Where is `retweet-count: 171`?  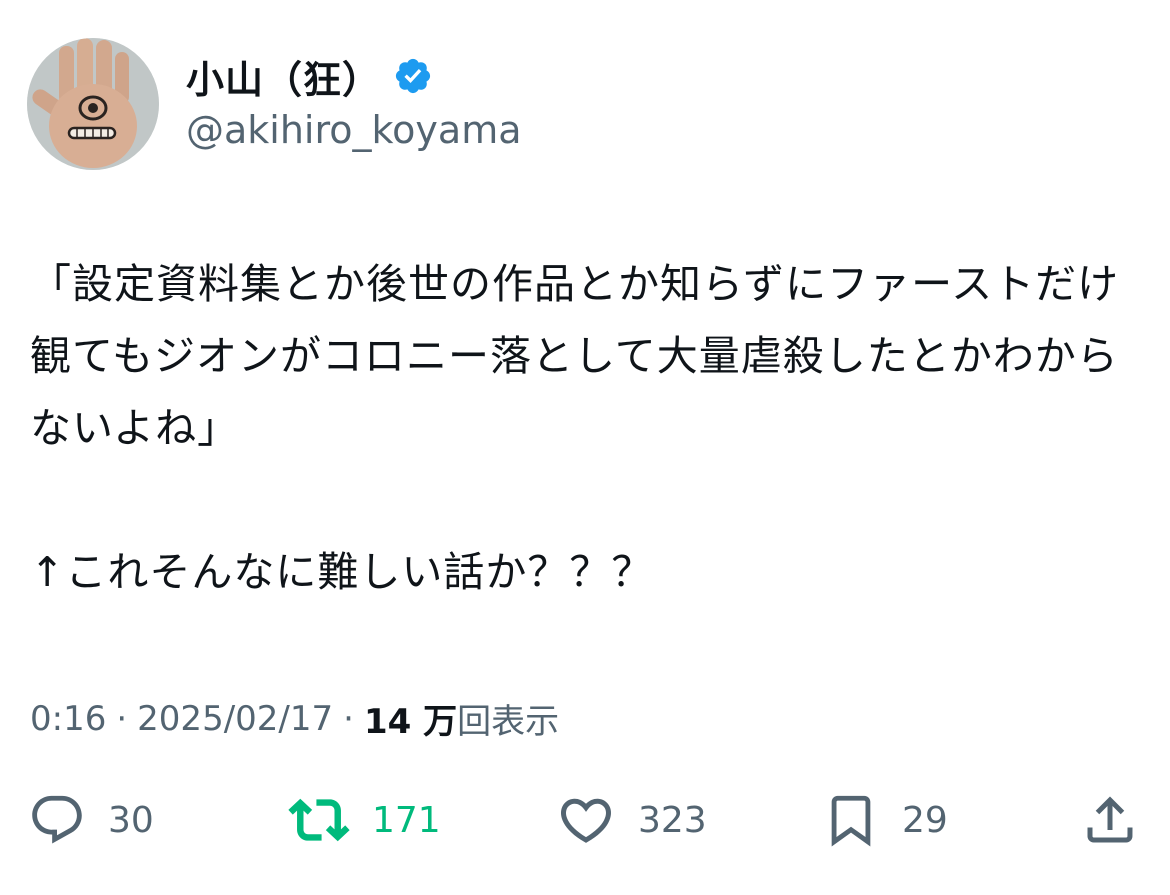 retweet-count: 171 is located at coordinates (406, 820).